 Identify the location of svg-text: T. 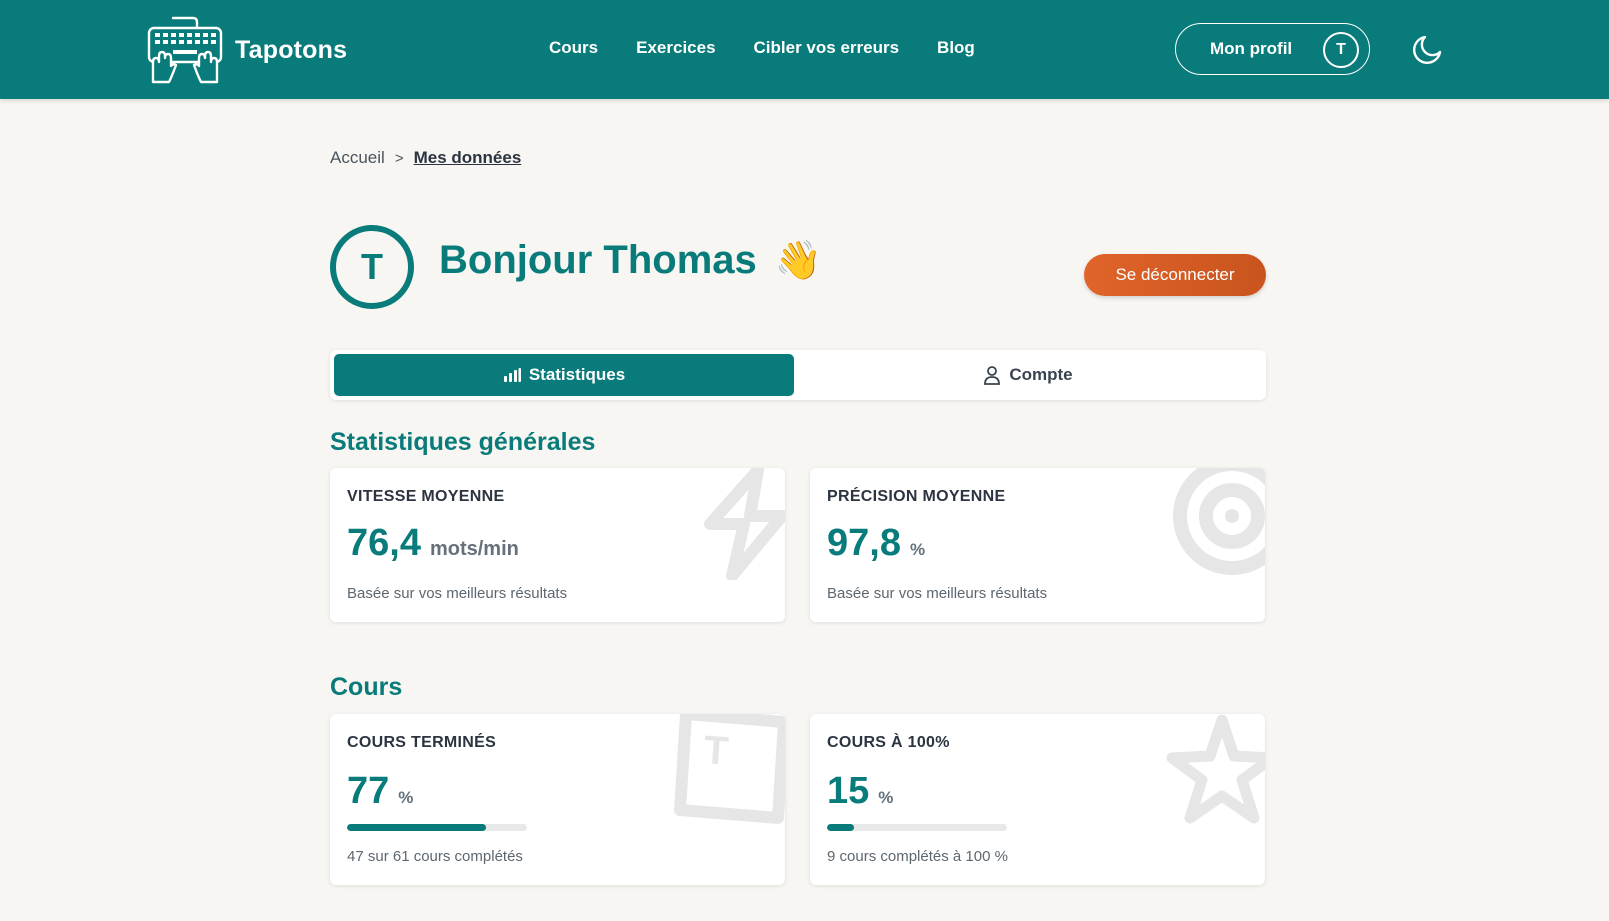
(715, 751).